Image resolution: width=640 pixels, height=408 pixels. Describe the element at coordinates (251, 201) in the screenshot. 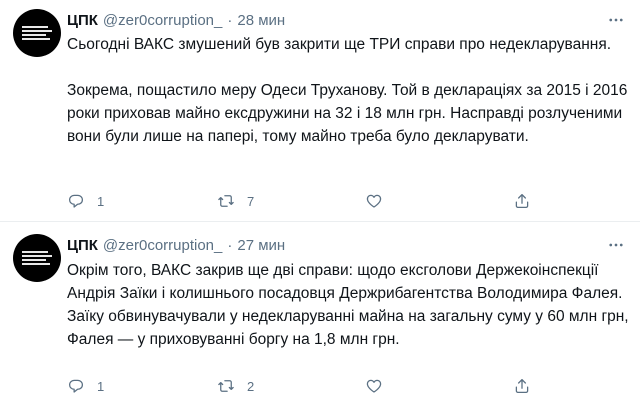

I see `retweet-count: 7` at that location.